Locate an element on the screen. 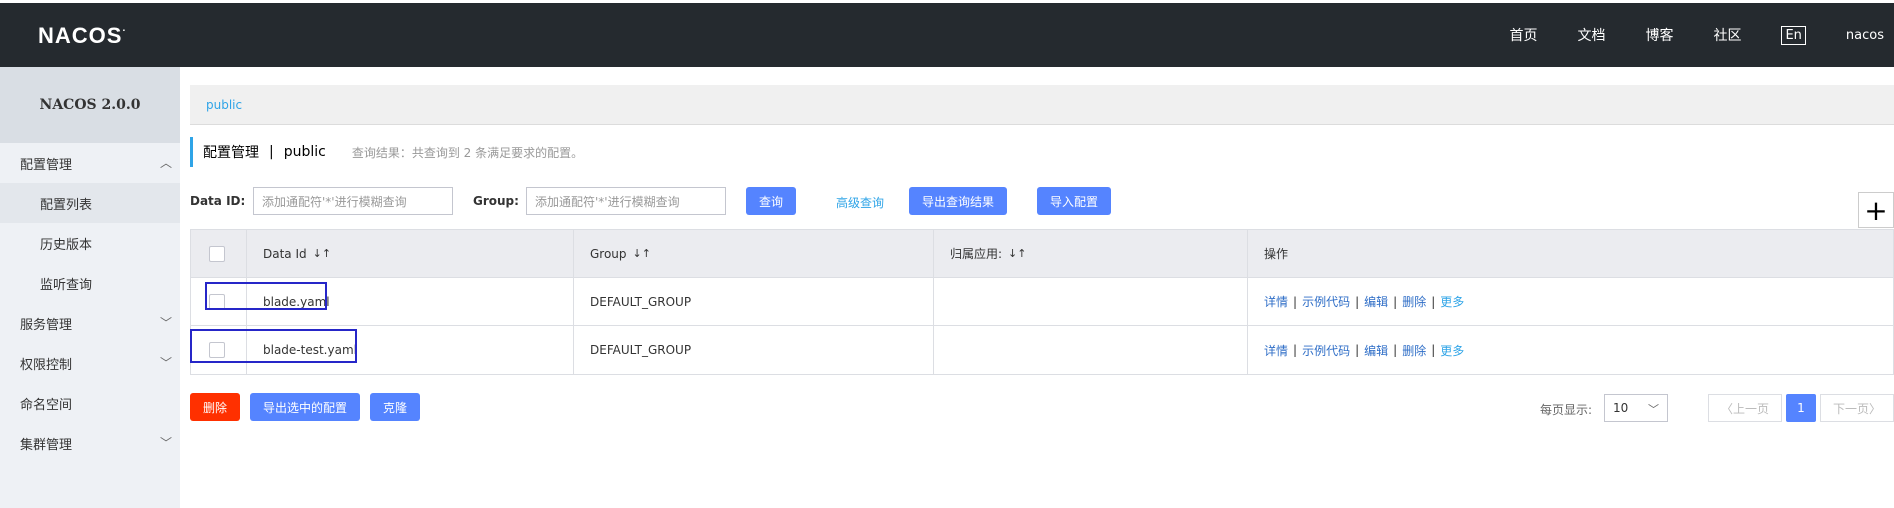 The image size is (1894, 508). next-page-button: 下一页〉 is located at coordinates (1857, 408).